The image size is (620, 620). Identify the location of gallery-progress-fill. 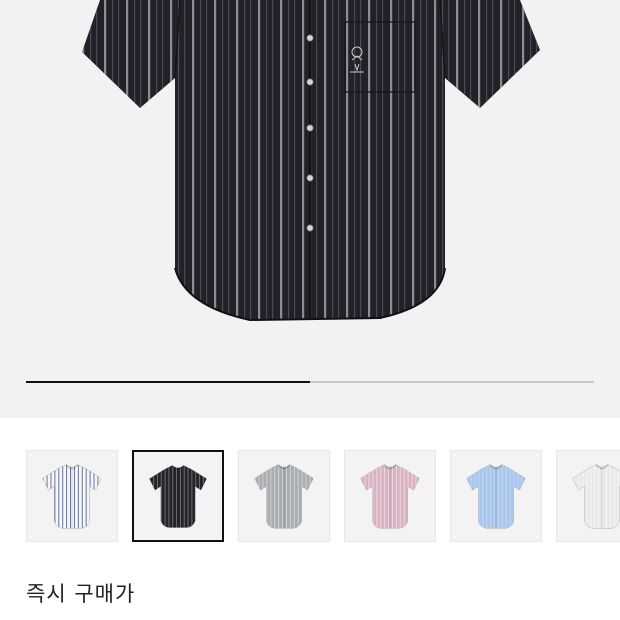
(168, 382).